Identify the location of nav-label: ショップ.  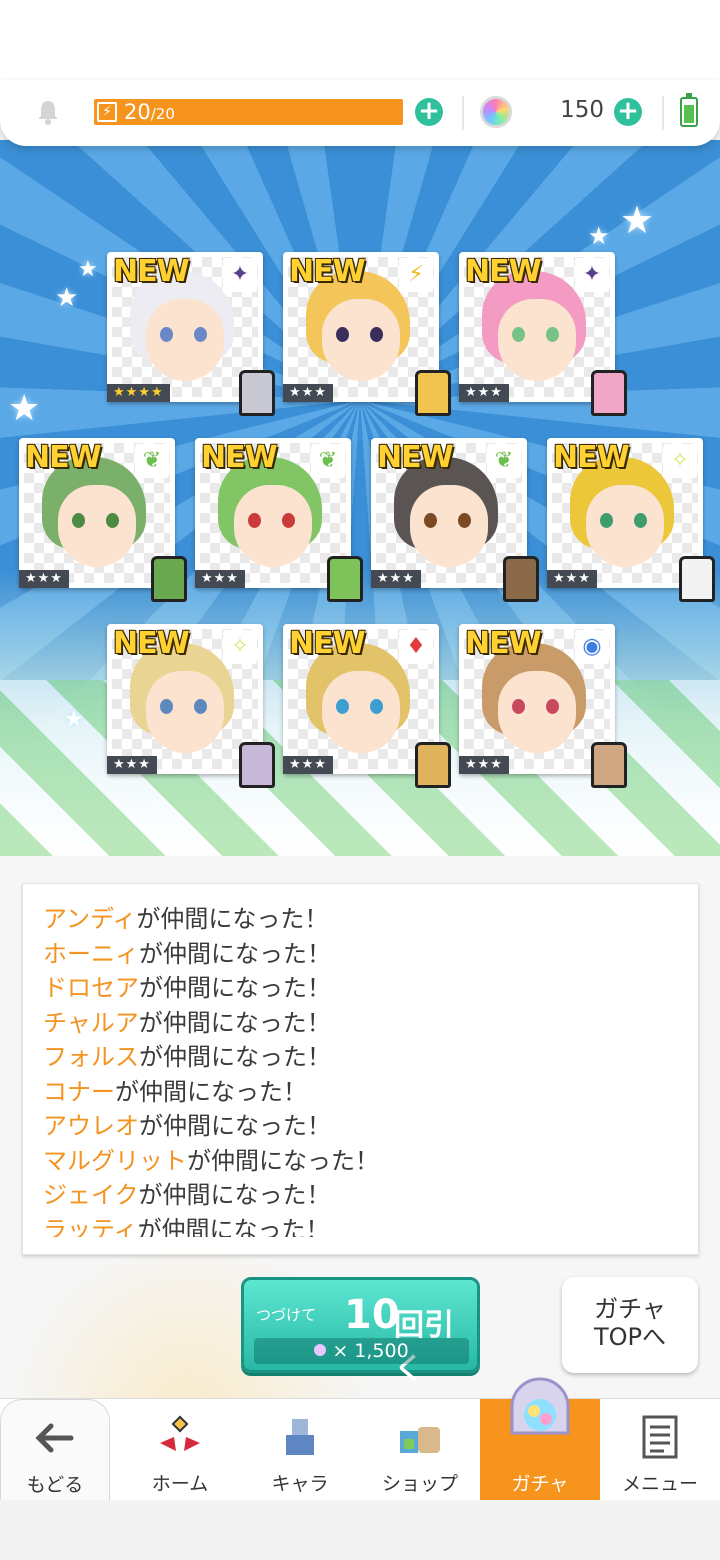
(419, 1484).